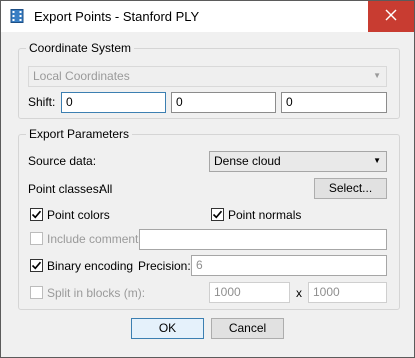  I want to click on precision-label: Precision:, so click(164, 266).